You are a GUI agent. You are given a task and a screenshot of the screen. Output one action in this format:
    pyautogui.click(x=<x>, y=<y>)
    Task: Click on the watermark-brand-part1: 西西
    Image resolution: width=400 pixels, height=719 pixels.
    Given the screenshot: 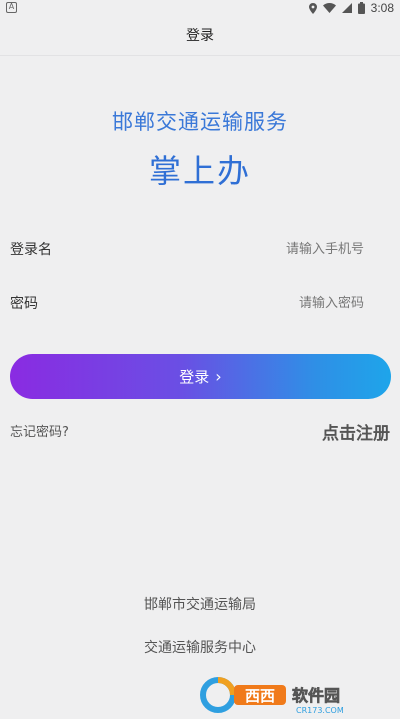 What is the action you would take?
    pyautogui.click(x=260, y=696)
    